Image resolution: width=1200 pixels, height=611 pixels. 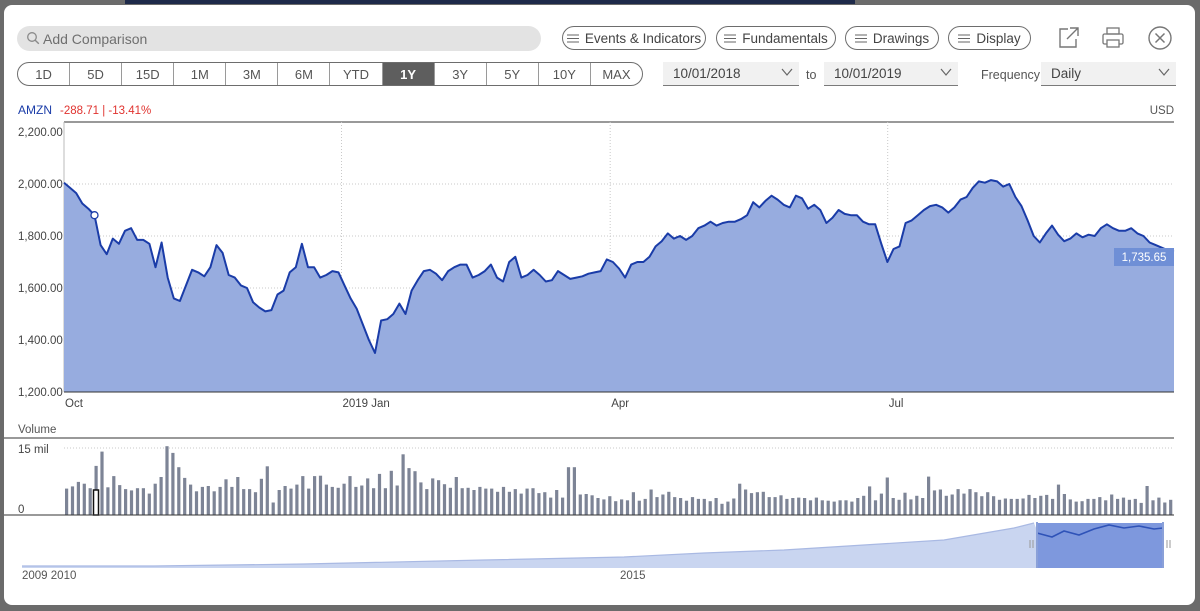 I want to click on y-tick-label: 1,200.00, so click(x=40, y=393).